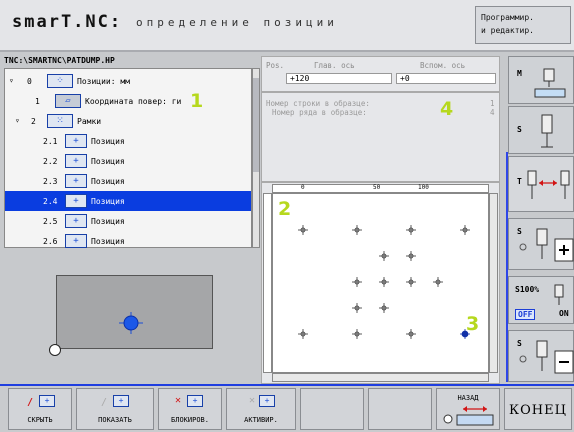  I want to click on spindle-minus-icon, so click(546, 357).